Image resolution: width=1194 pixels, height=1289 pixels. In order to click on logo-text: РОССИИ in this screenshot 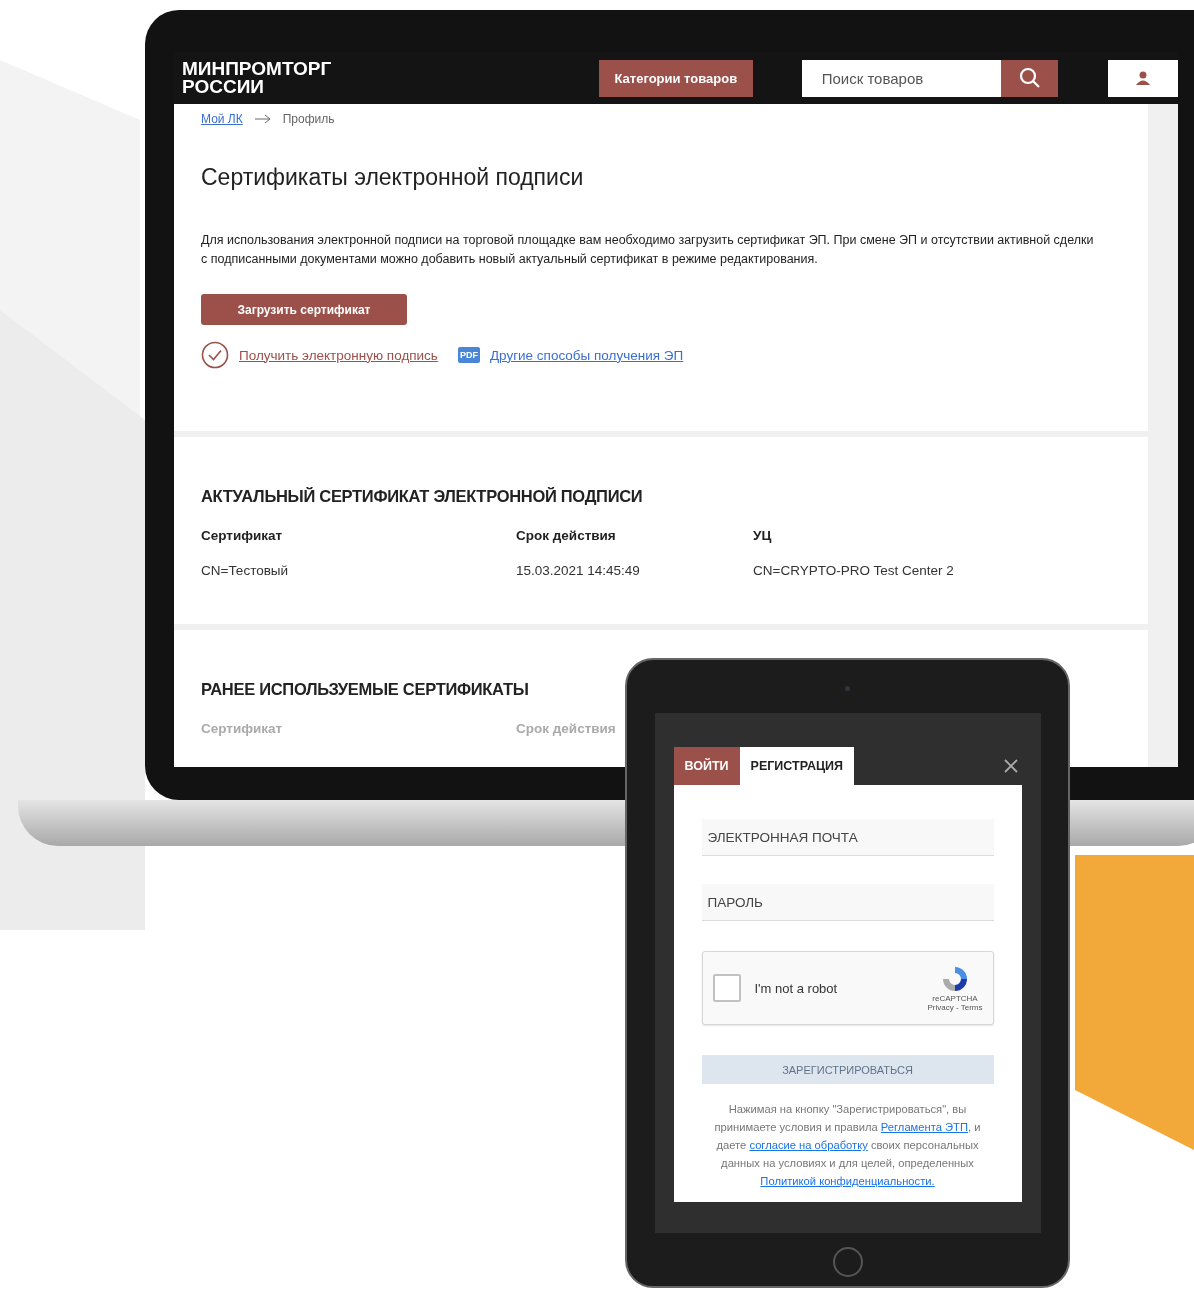, I will do `click(223, 87)`.